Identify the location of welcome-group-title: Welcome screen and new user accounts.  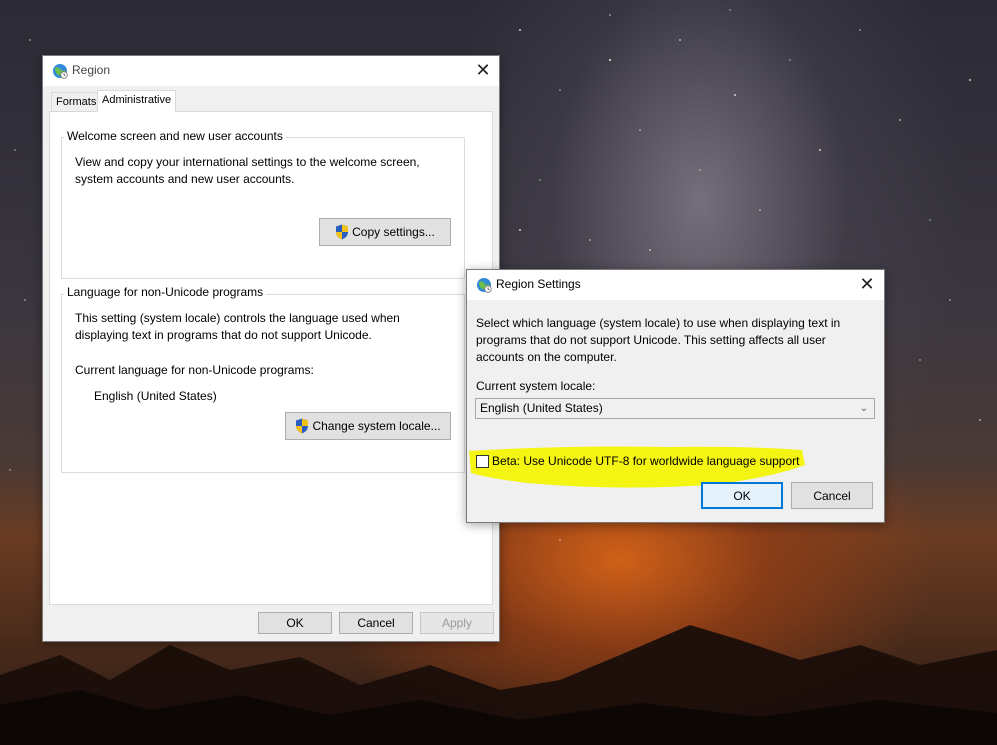
(175, 136).